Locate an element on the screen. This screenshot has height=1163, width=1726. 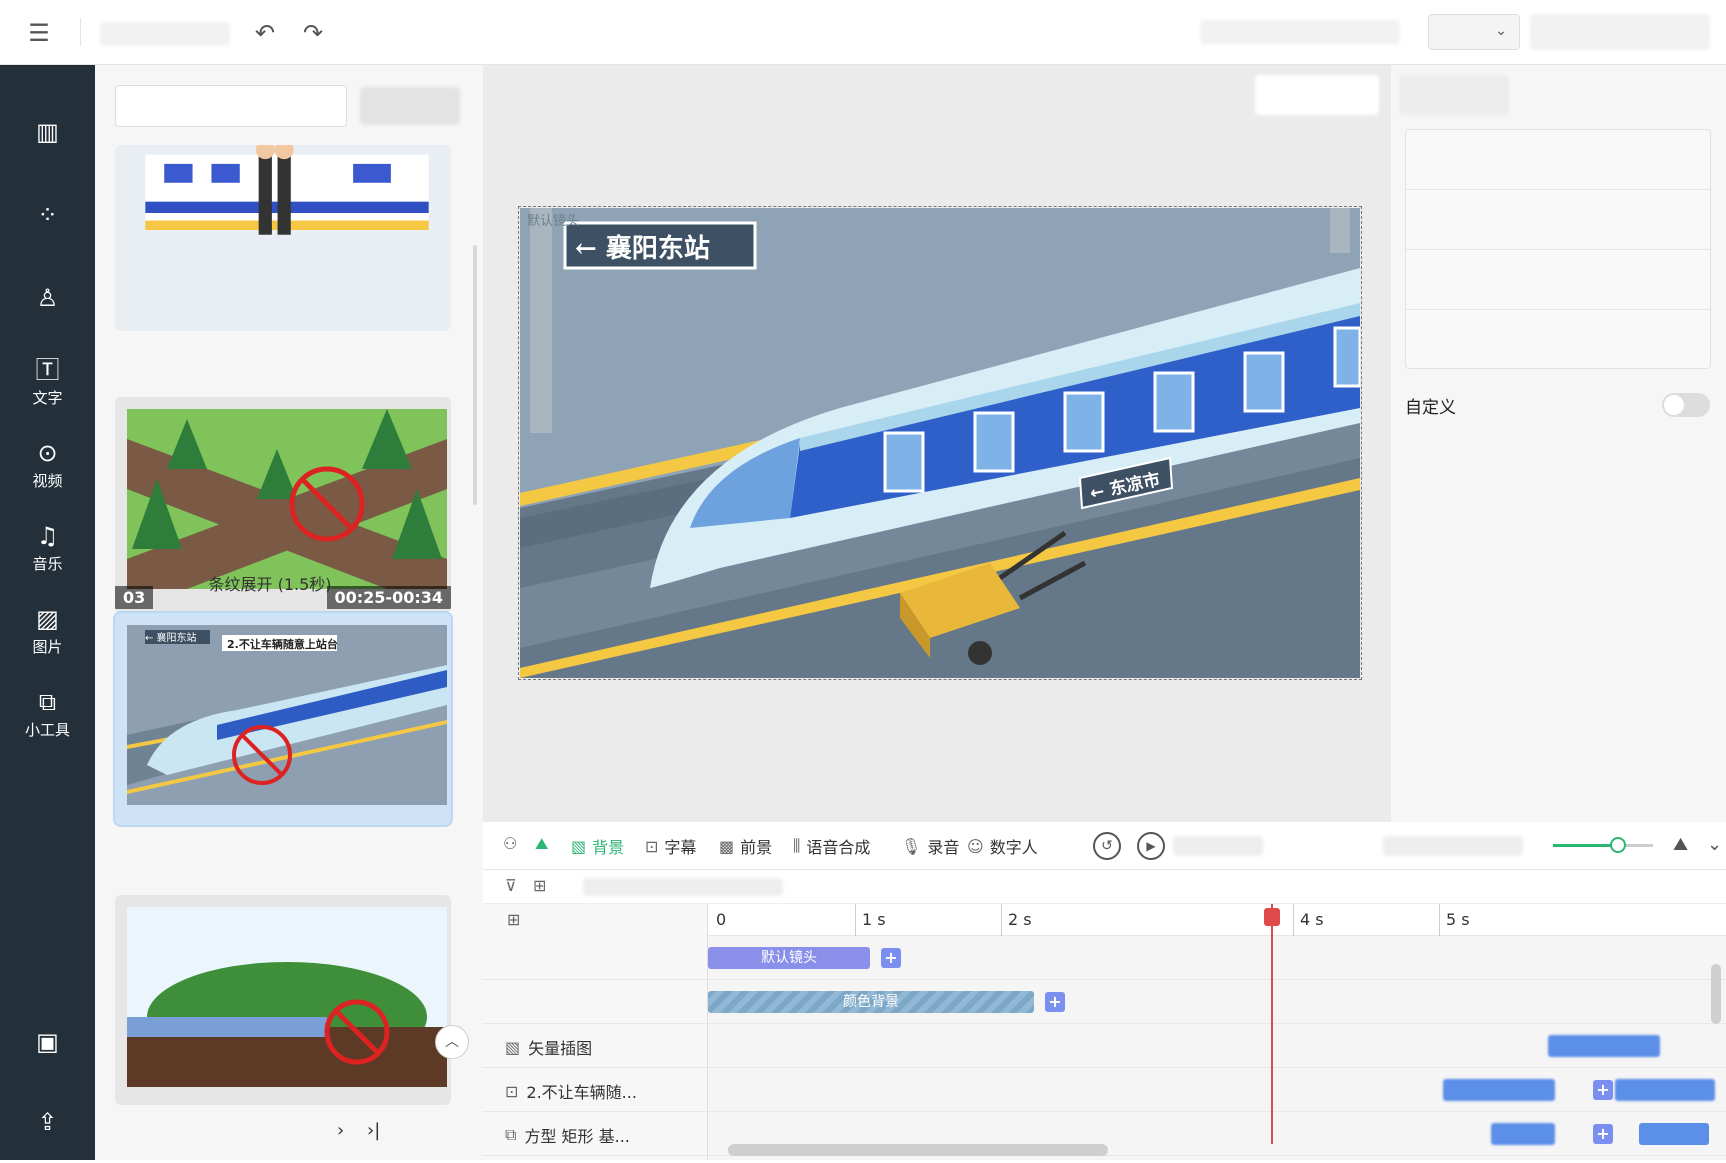
project-title is located at coordinates (165, 34).